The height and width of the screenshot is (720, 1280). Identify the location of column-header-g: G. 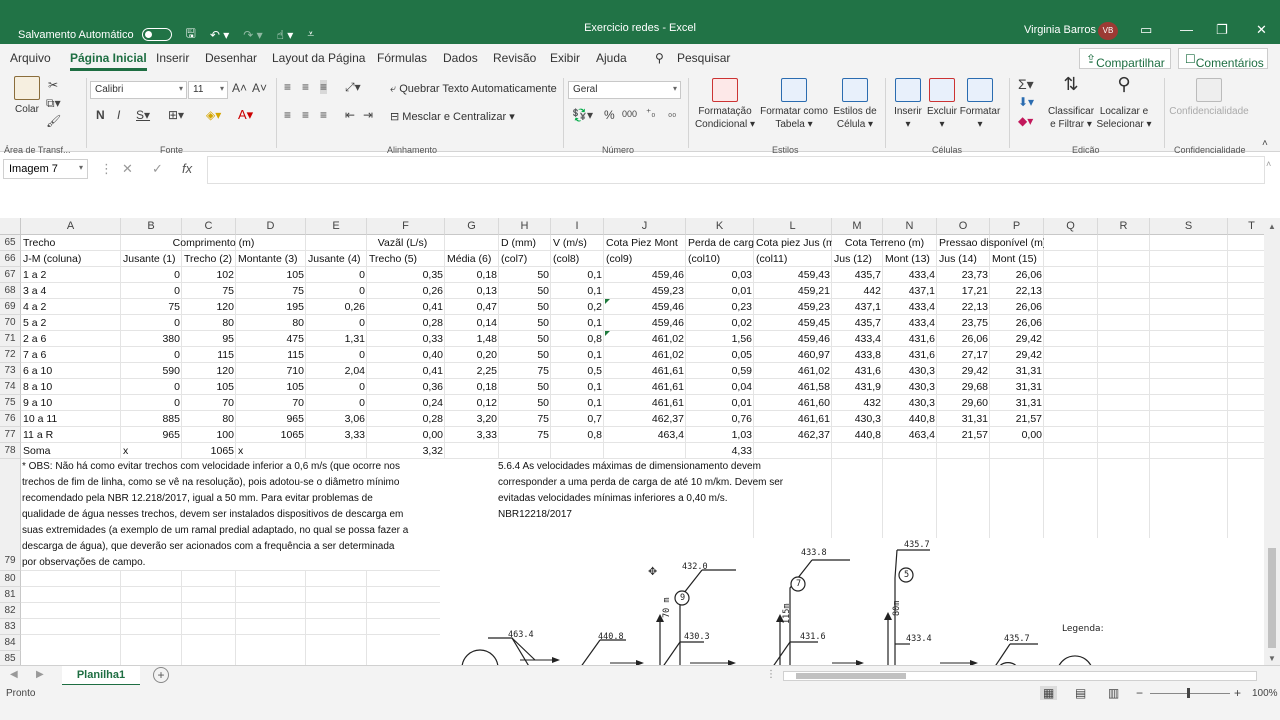
(472, 226).